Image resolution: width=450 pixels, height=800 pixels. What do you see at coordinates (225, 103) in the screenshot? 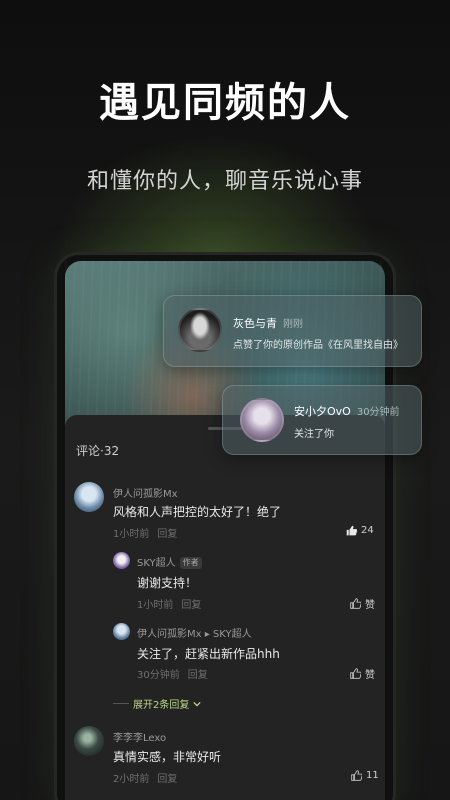
I see `hero-title: 遇见同频的人` at bounding box center [225, 103].